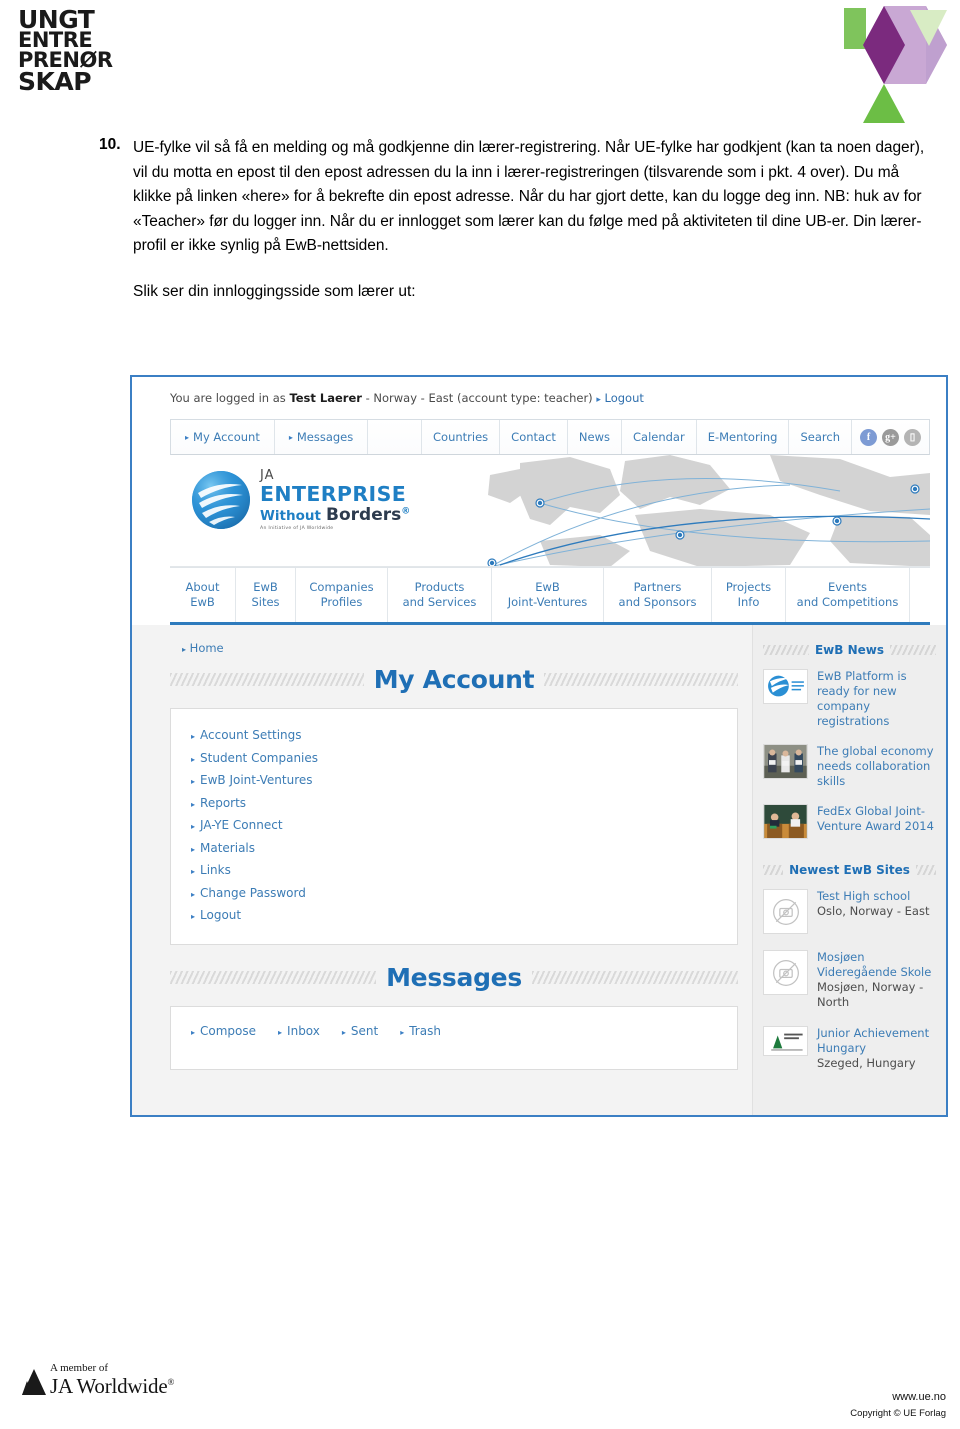 This screenshot has height=1429, width=960. I want to click on menu-item-change-password: ▸ Change Password, so click(454, 894).